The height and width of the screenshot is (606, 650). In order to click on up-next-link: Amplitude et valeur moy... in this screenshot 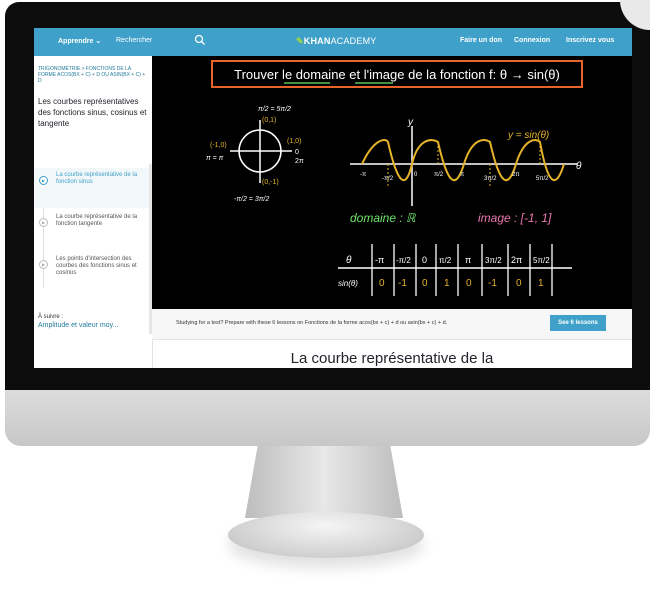, I will do `click(78, 325)`.